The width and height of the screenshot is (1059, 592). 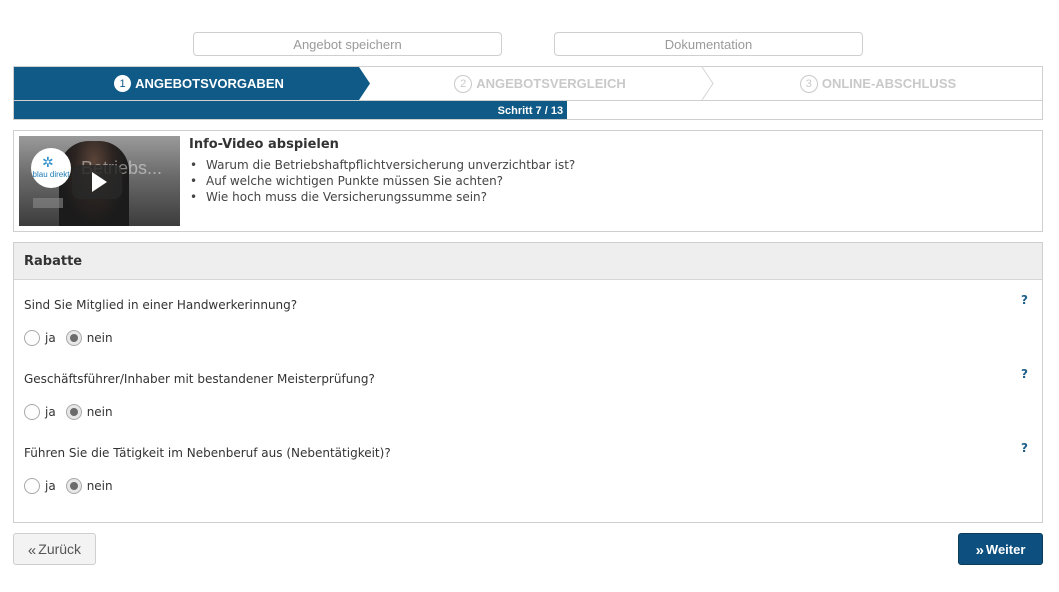 I want to click on step-label-2: ANGEBOTSVERGLEICH, so click(x=551, y=83).